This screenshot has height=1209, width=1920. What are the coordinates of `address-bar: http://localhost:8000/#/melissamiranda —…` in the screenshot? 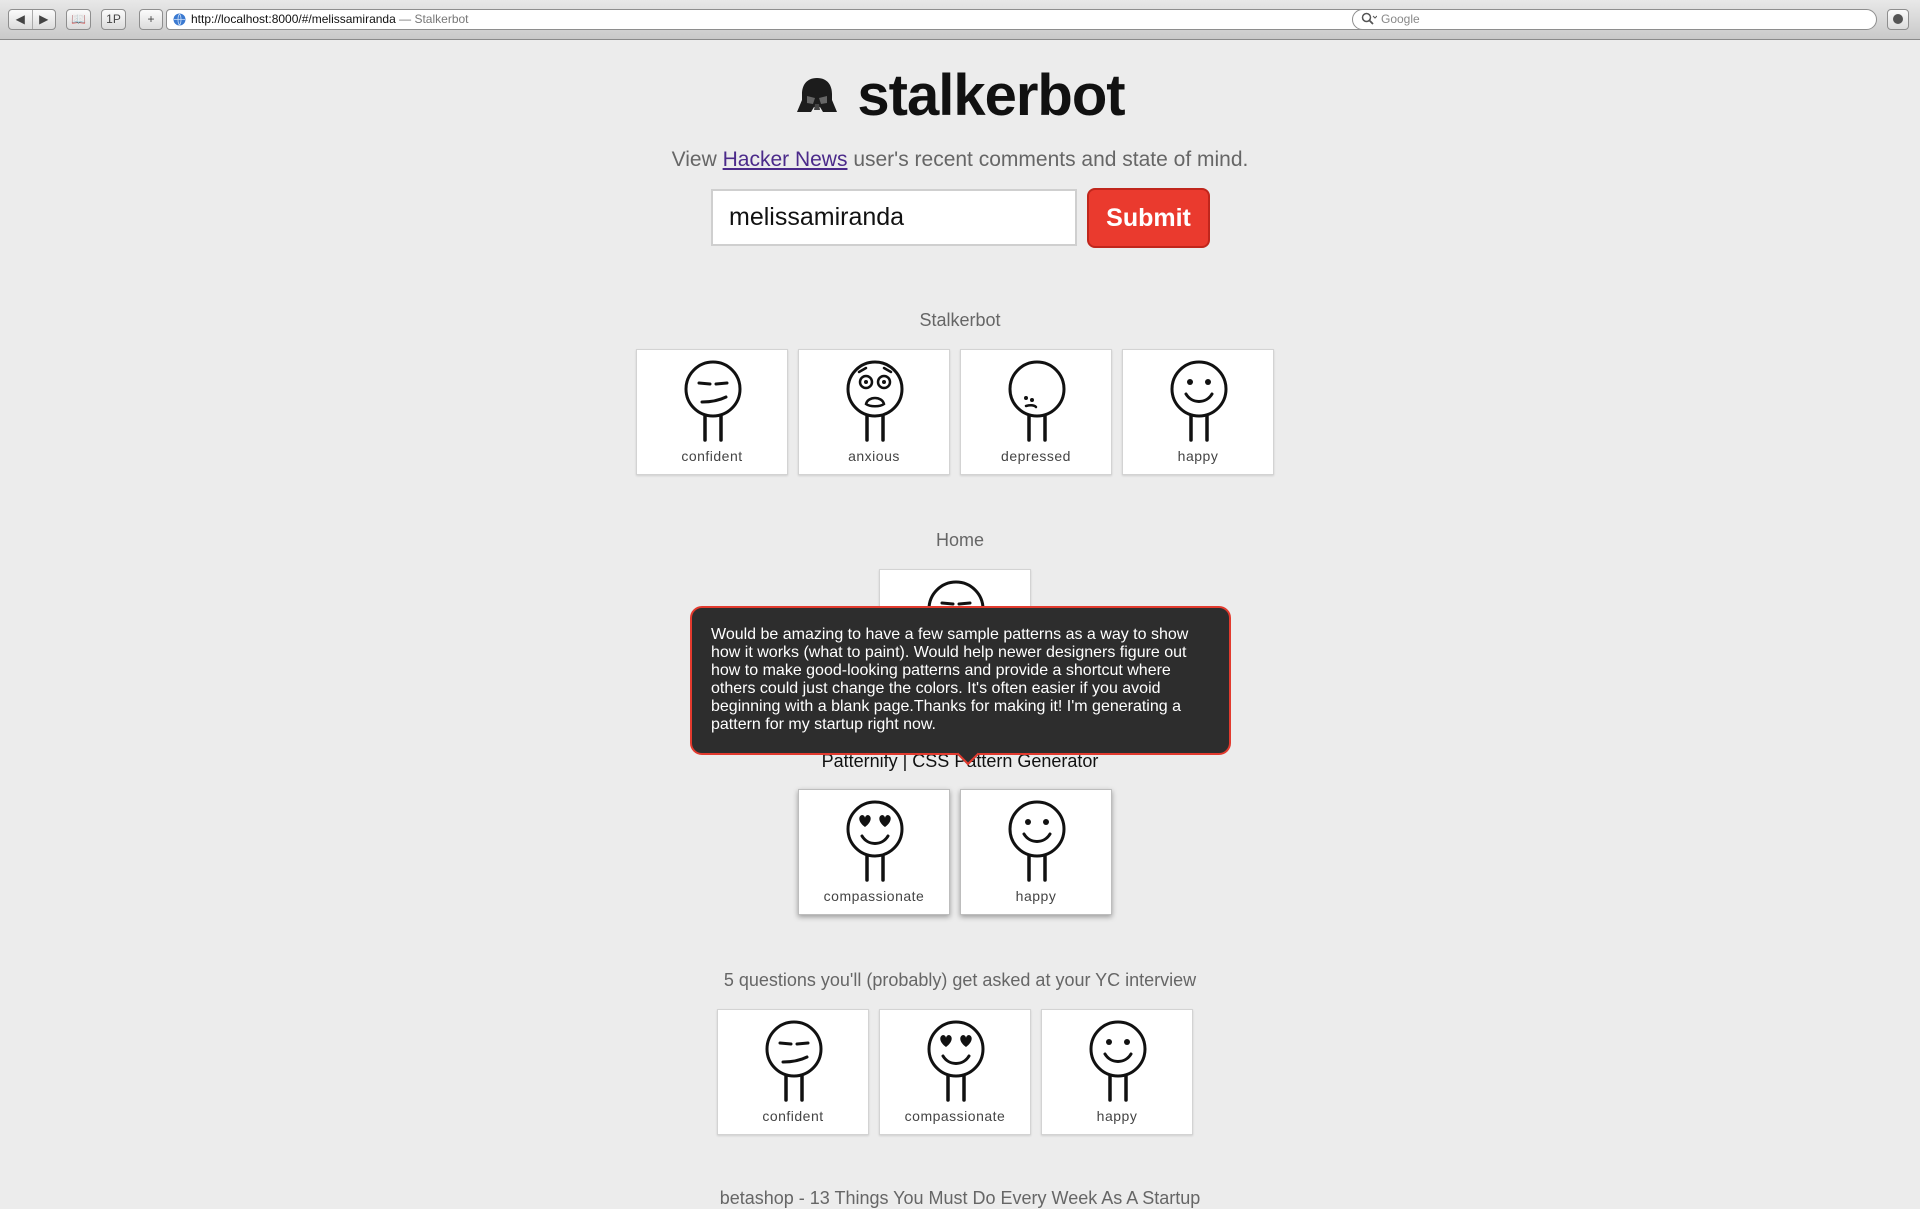 It's located at (770, 19).